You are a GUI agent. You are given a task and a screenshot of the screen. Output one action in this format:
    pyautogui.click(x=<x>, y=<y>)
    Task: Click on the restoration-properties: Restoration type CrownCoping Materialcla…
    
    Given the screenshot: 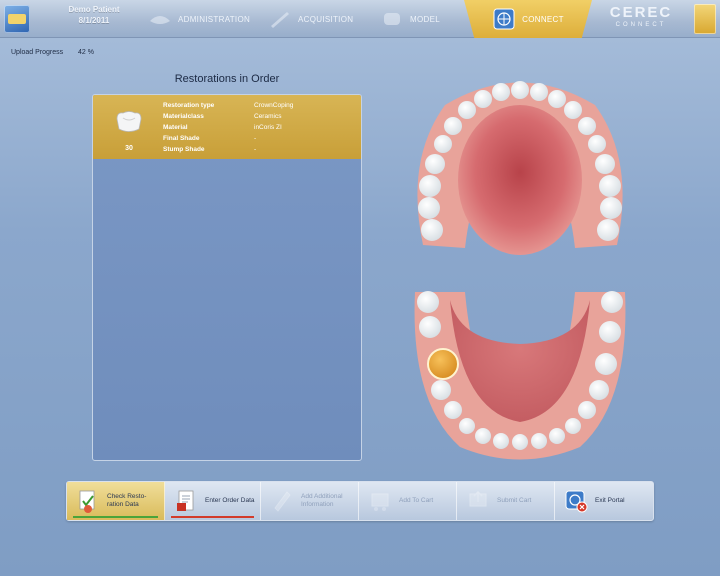 What is the action you would take?
    pyautogui.click(x=258, y=127)
    